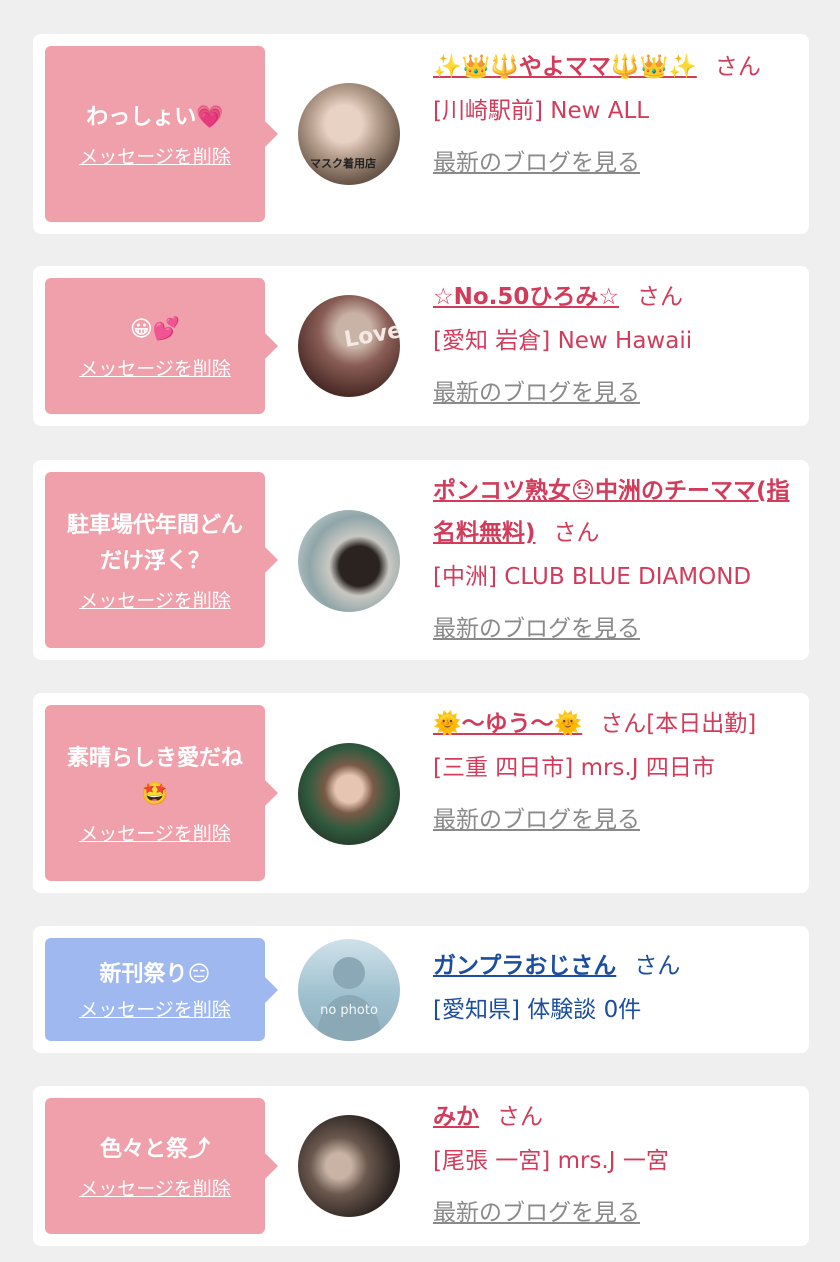 This screenshot has width=840, height=1262. What do you see at coordinates (155, 329) in the screenshot?
I see `message-text: 😀💕` at bounding box center [155, 329].